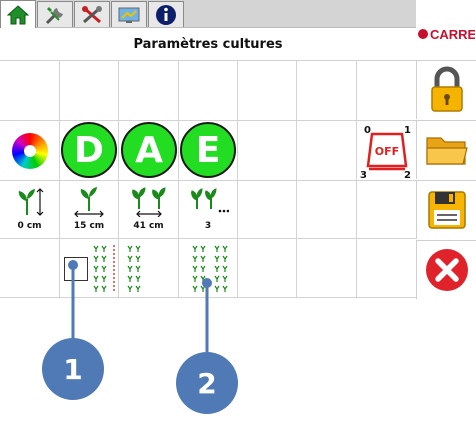 This screenshot has width=476, height=428. I want to click on folder-button, so click(446, 149).